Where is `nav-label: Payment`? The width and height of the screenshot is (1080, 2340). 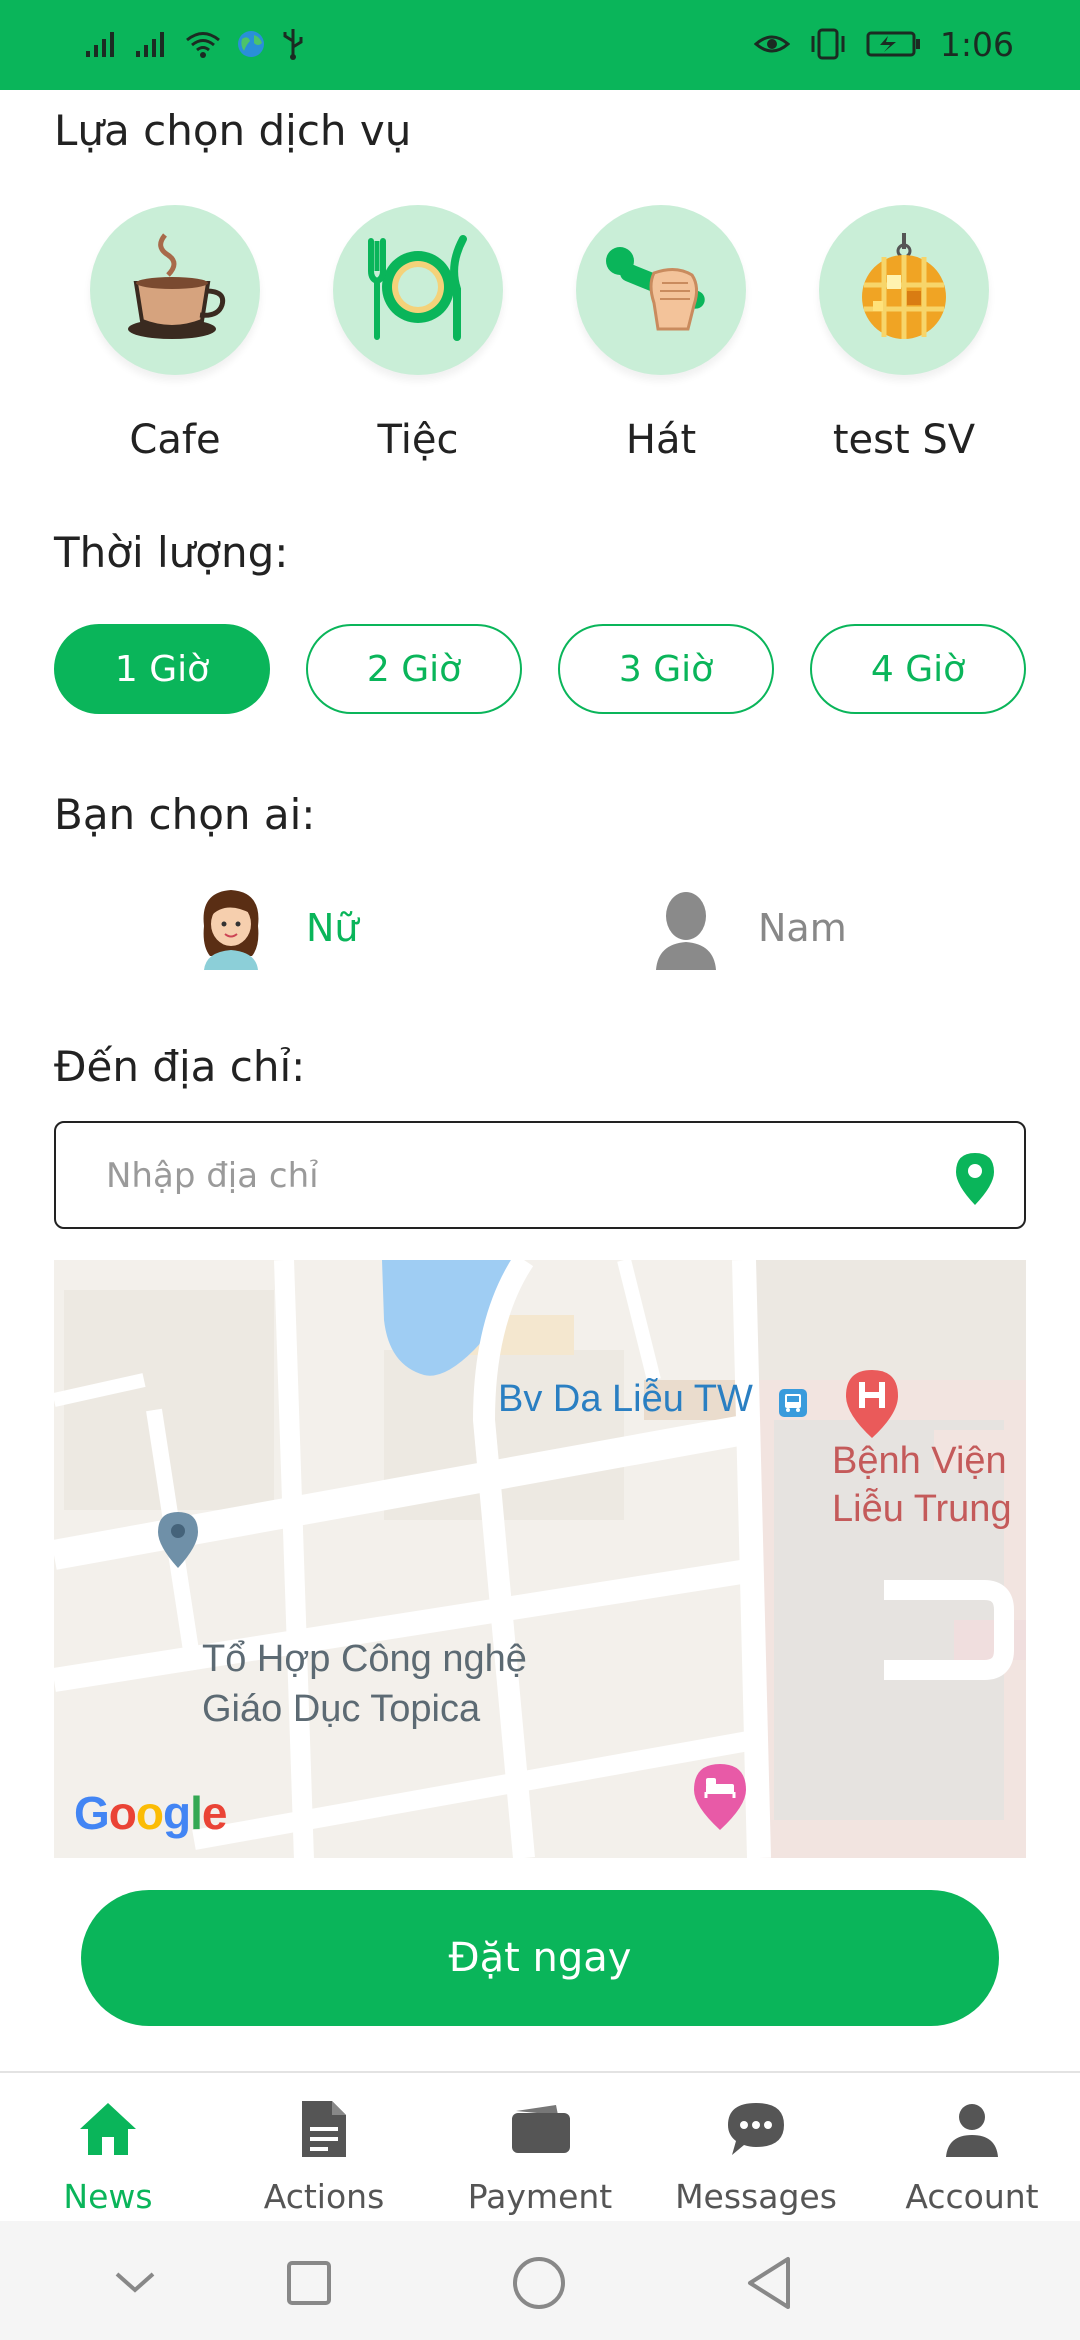 nav-label: Payment is located at coordinates (540, 2196).